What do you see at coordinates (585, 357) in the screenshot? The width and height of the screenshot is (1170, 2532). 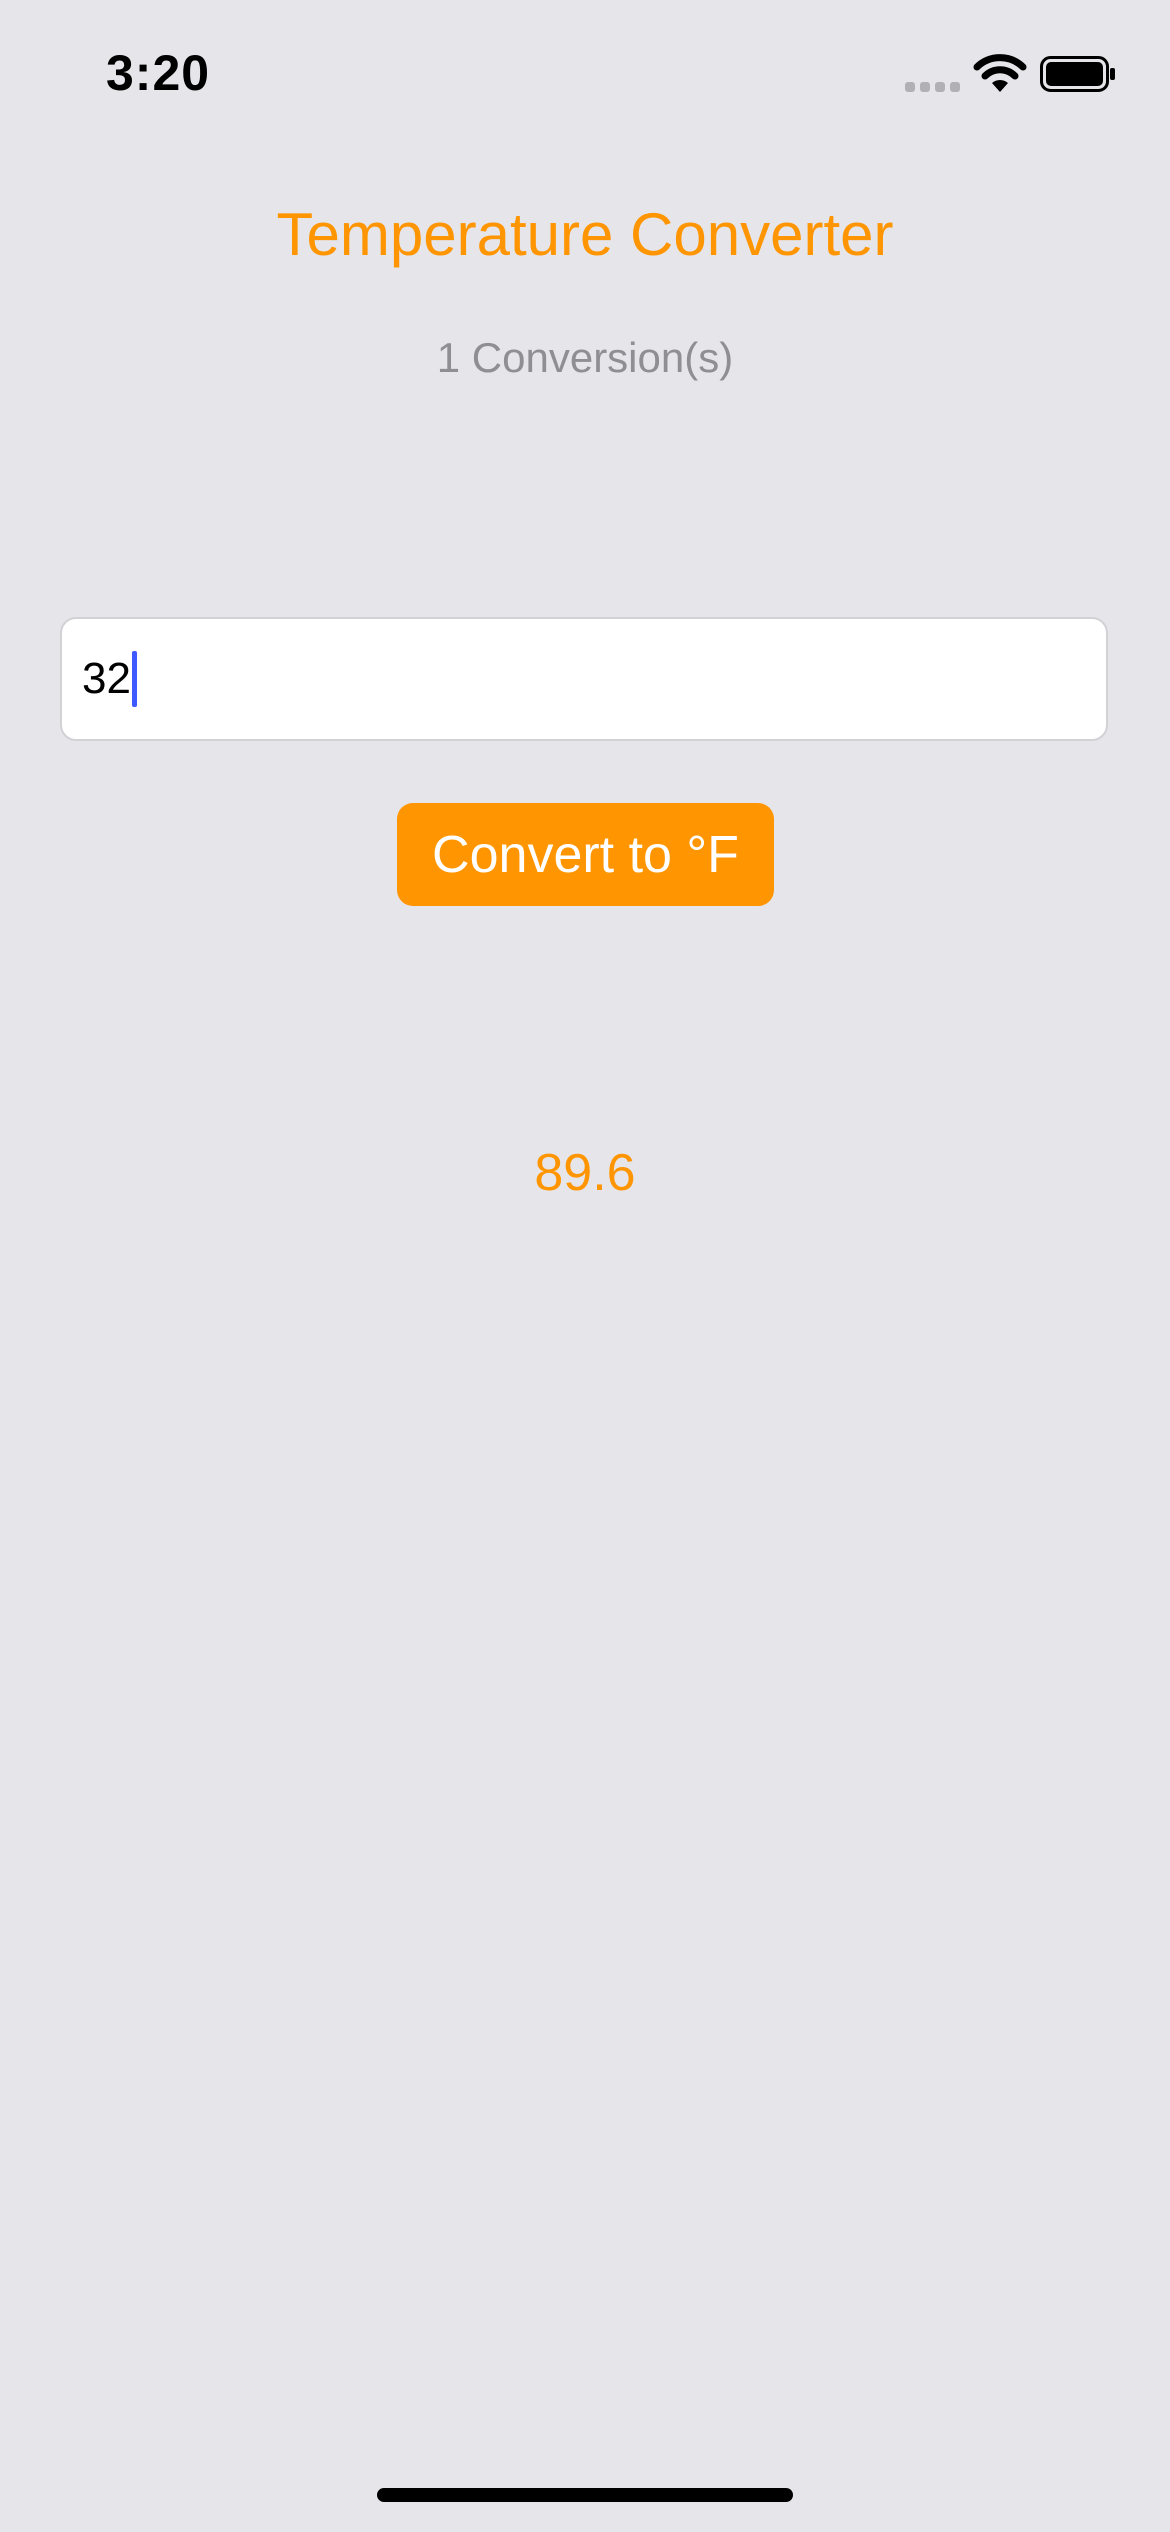 I see `conversion-count: 1 Conversion(s)` at bounding box center [585, 357].